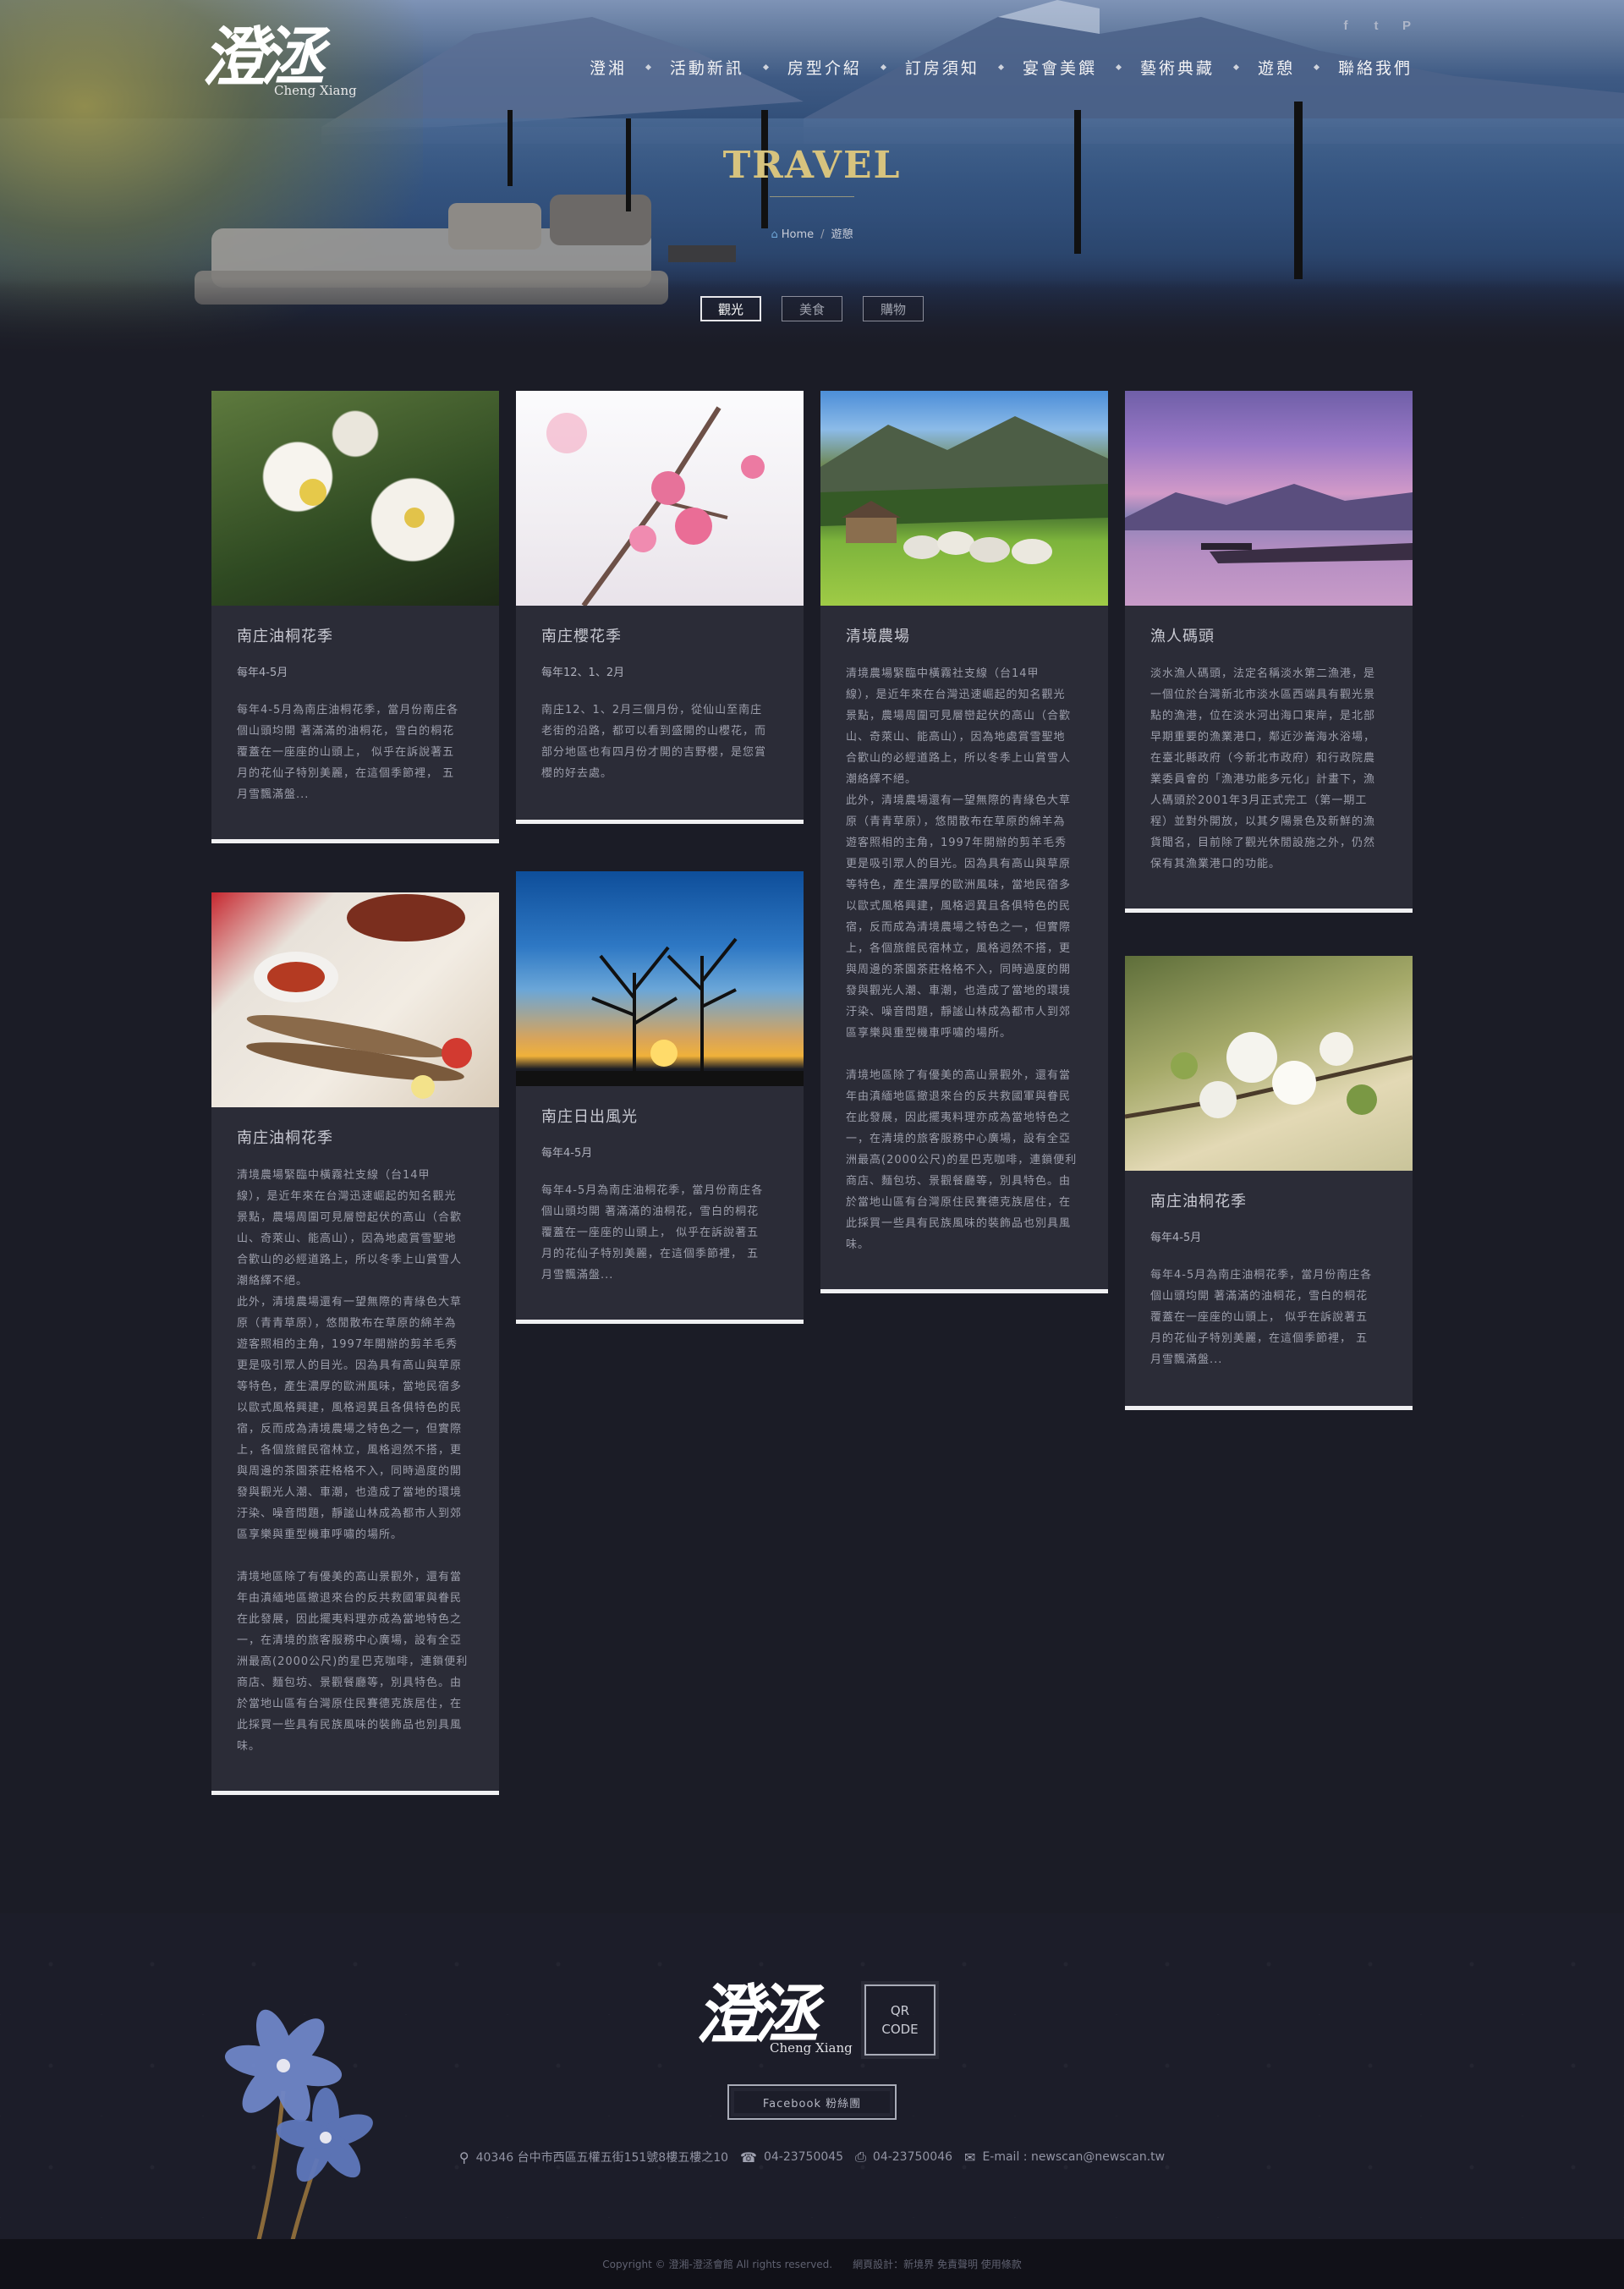 The image size is (1624, 2289). What do you see at coordinates (1277, 67) in the screenshot?
I see `nav-item-travel: 遊憩` at bounding box center [1277, 67].